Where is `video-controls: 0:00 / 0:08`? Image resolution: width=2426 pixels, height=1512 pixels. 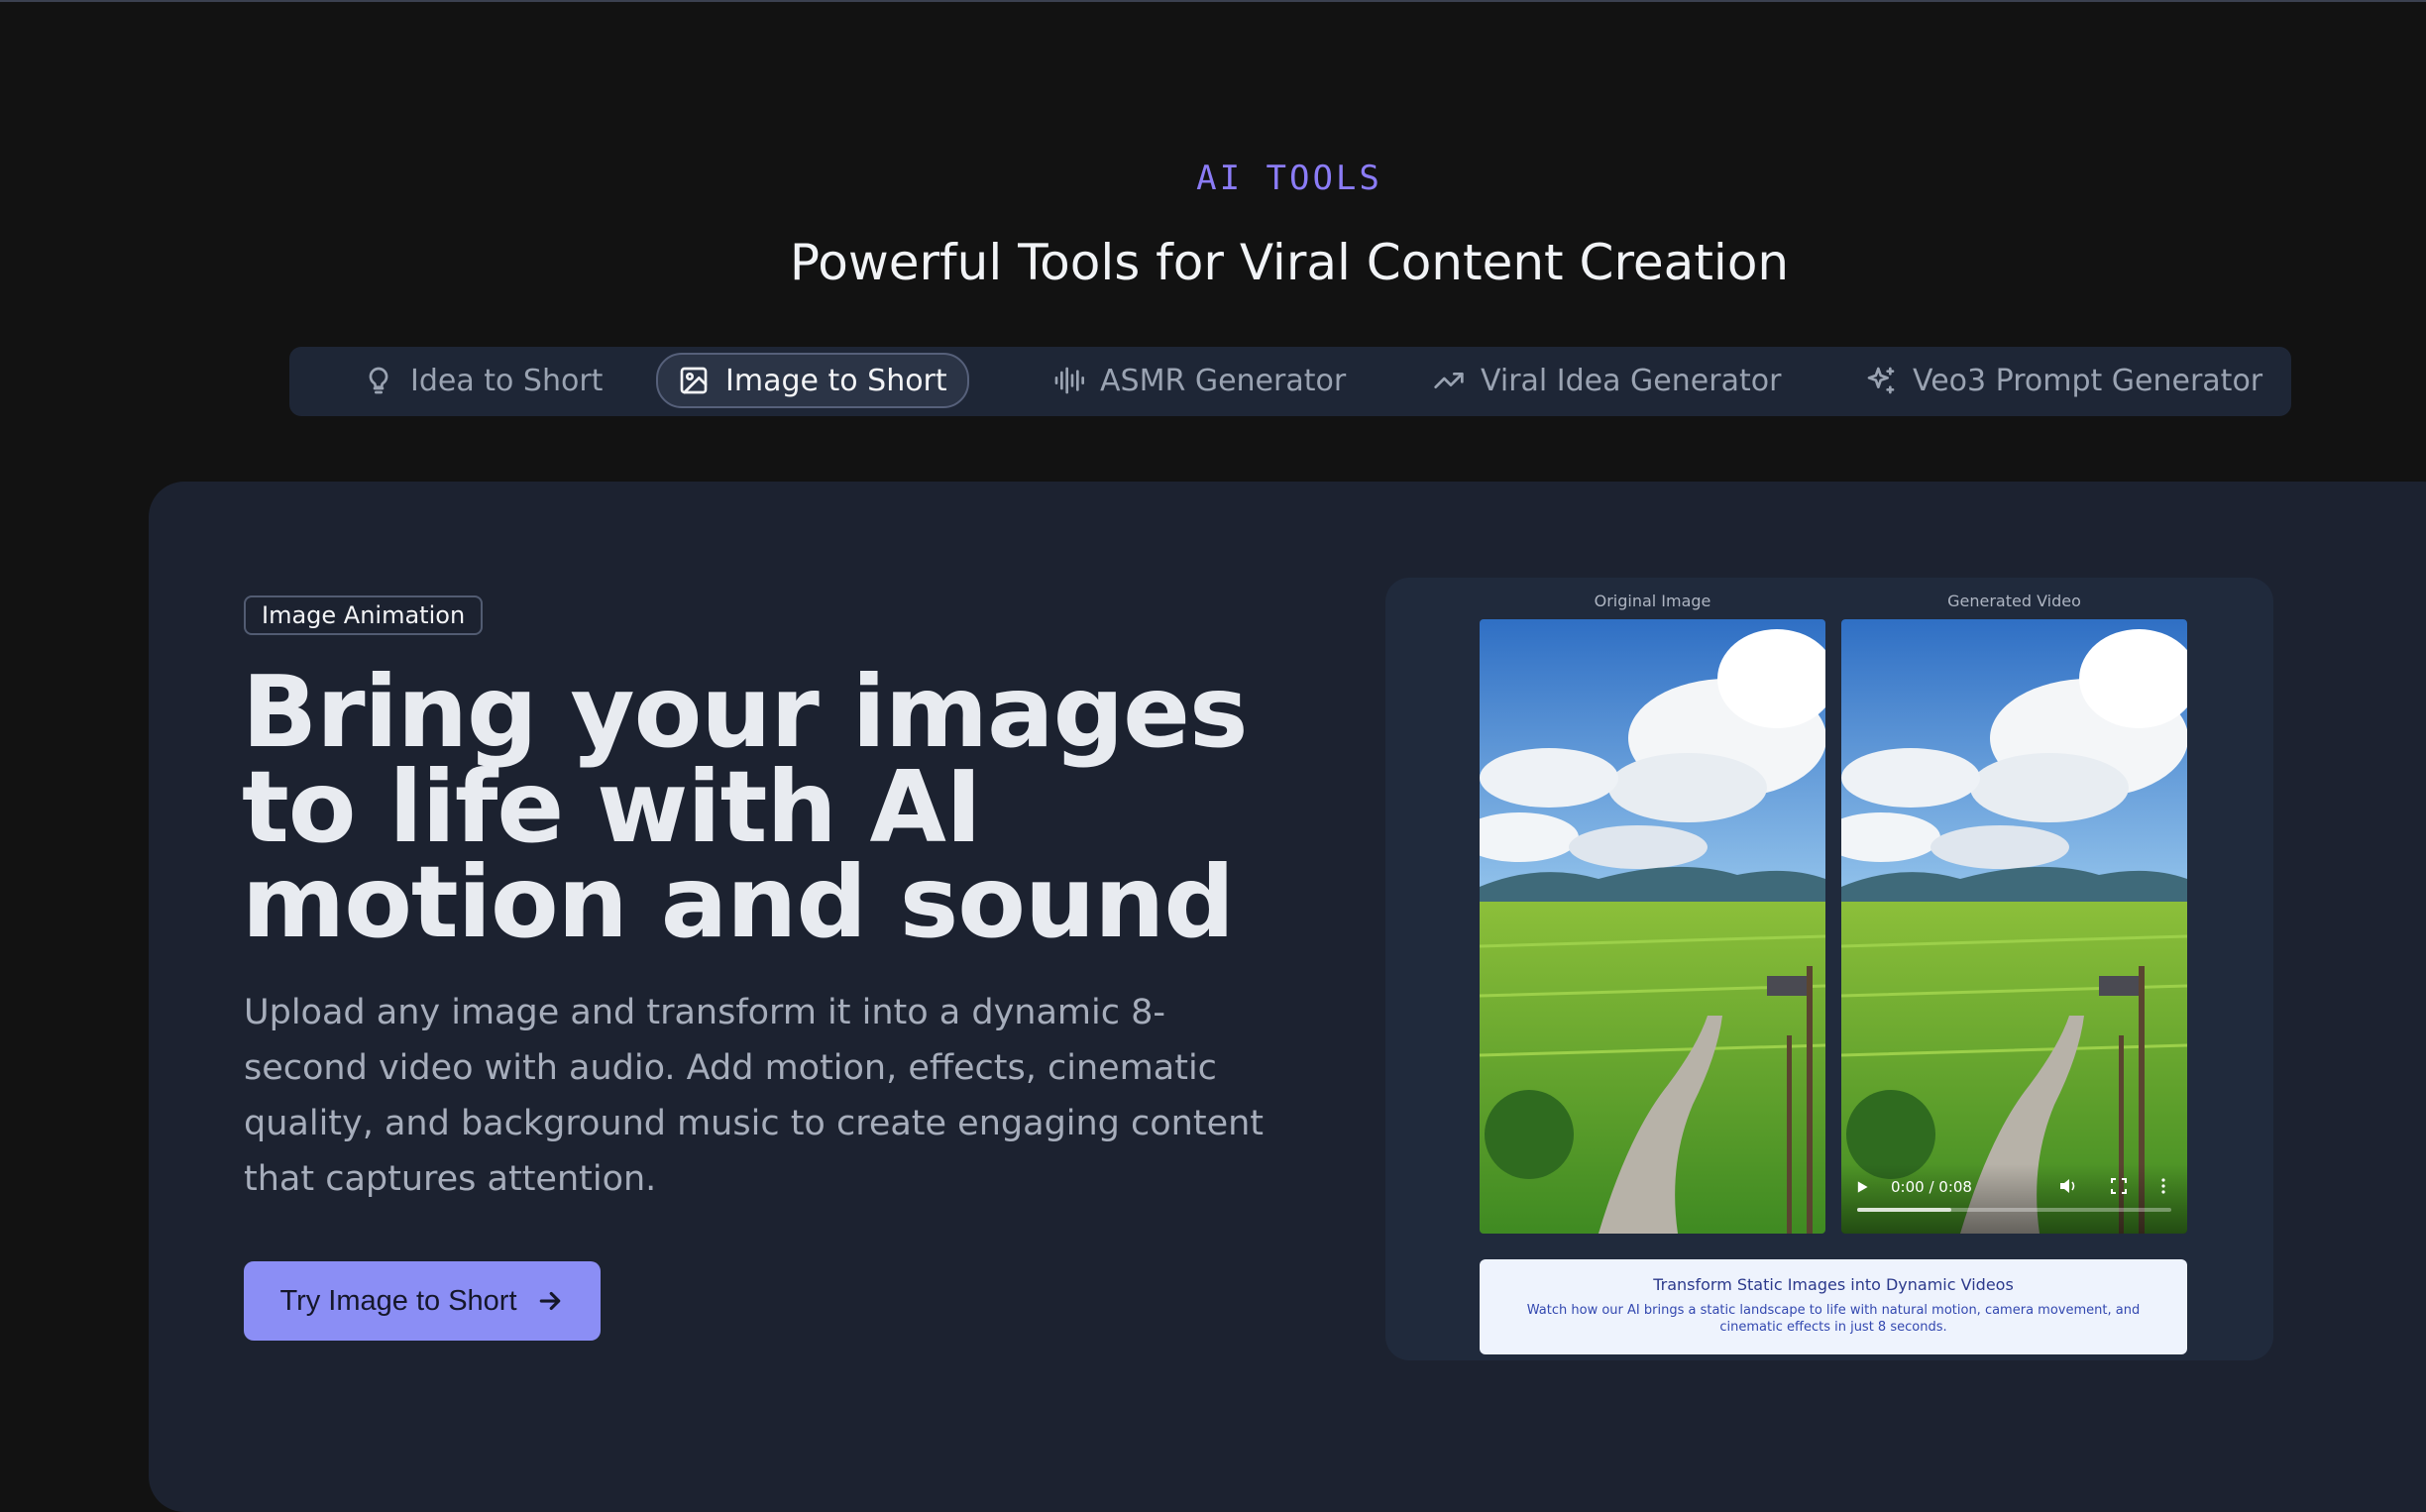
video-controls: 0:00 / 0:08 is located at coordinates (2014, 1199).